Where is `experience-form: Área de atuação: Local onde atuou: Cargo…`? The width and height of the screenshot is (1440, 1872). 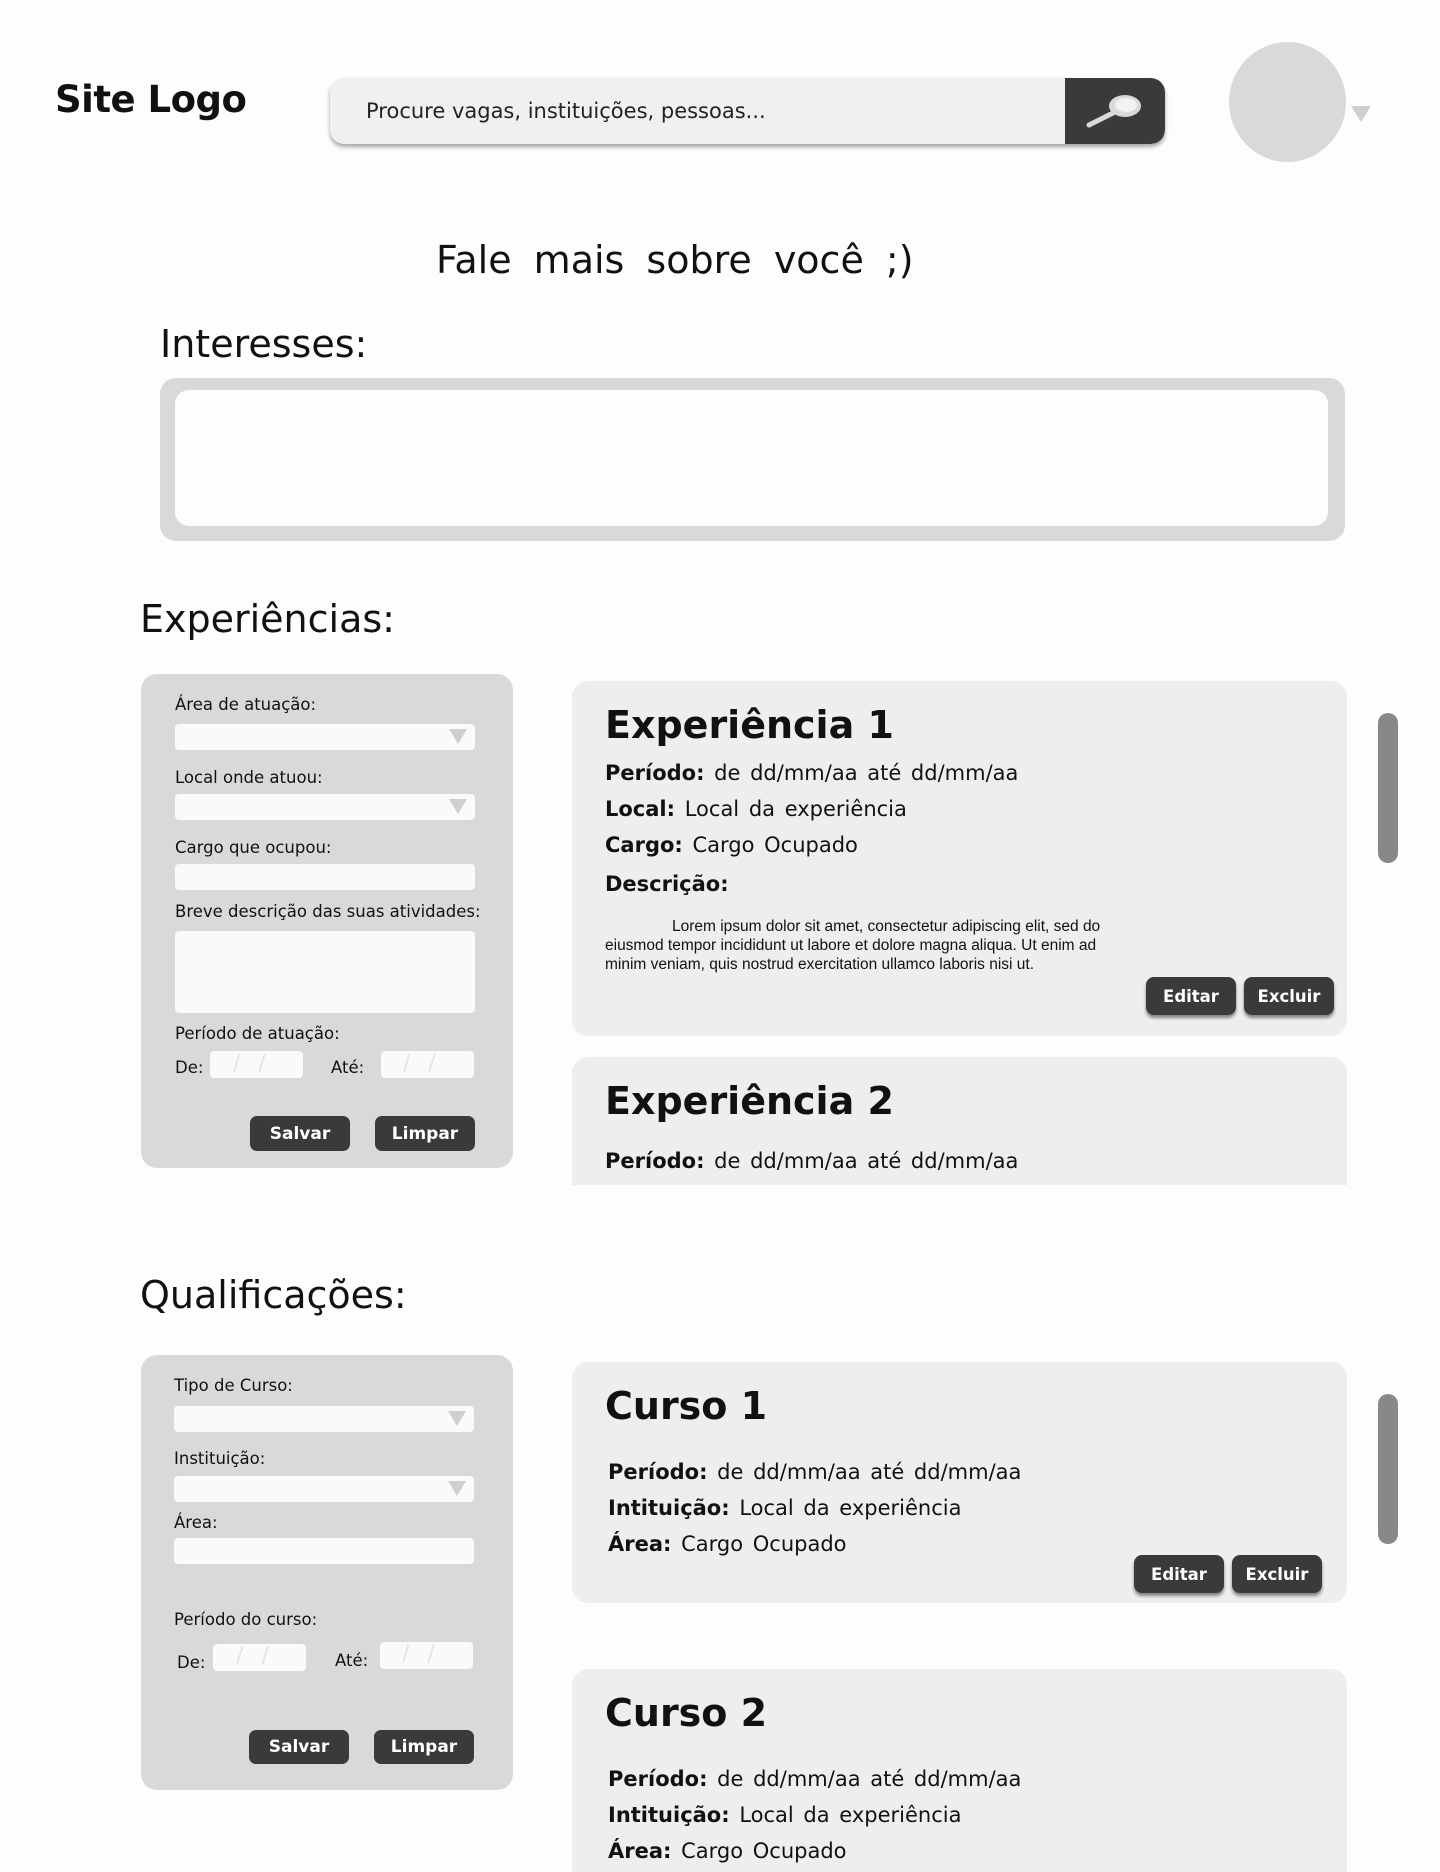
experience-form: Área de atuação: Local onde atuou: Cargo… is located at coordinates (327, 921).